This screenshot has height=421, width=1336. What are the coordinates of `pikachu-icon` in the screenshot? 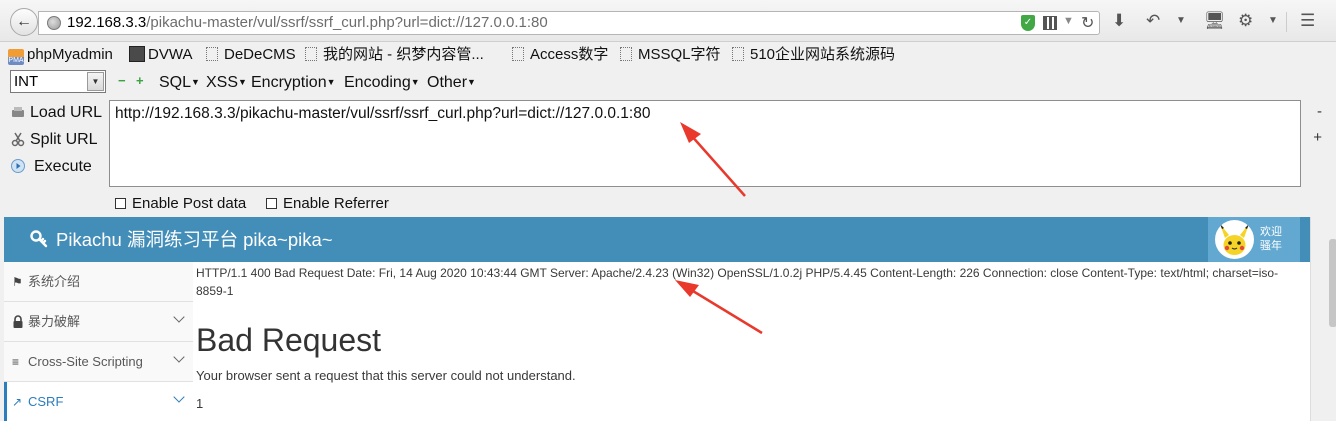 It's located at (1234, 239).